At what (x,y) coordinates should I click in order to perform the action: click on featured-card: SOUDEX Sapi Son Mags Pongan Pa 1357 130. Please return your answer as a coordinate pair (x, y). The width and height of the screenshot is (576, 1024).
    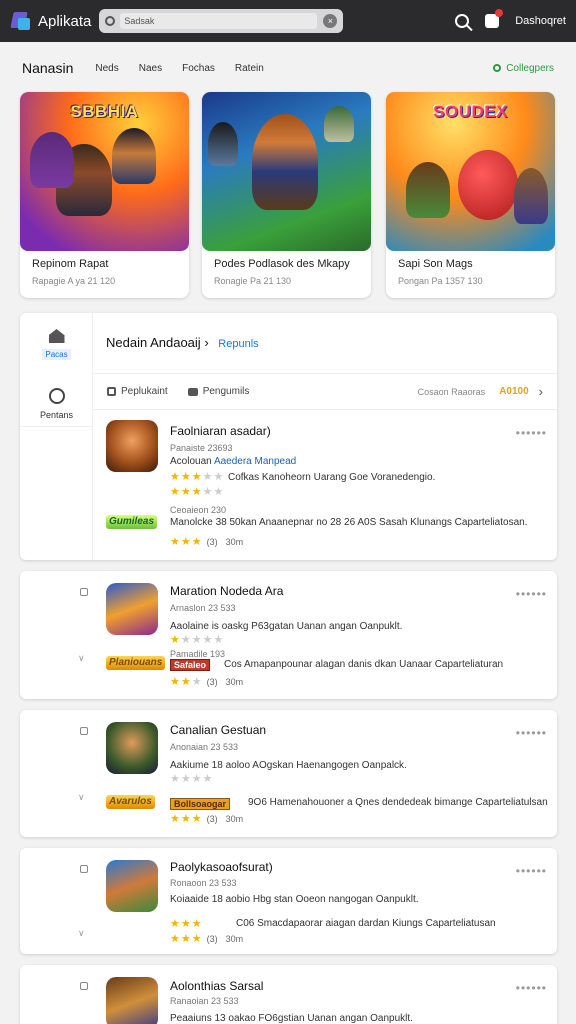
    Looking at the image, I should click on (470, 195).